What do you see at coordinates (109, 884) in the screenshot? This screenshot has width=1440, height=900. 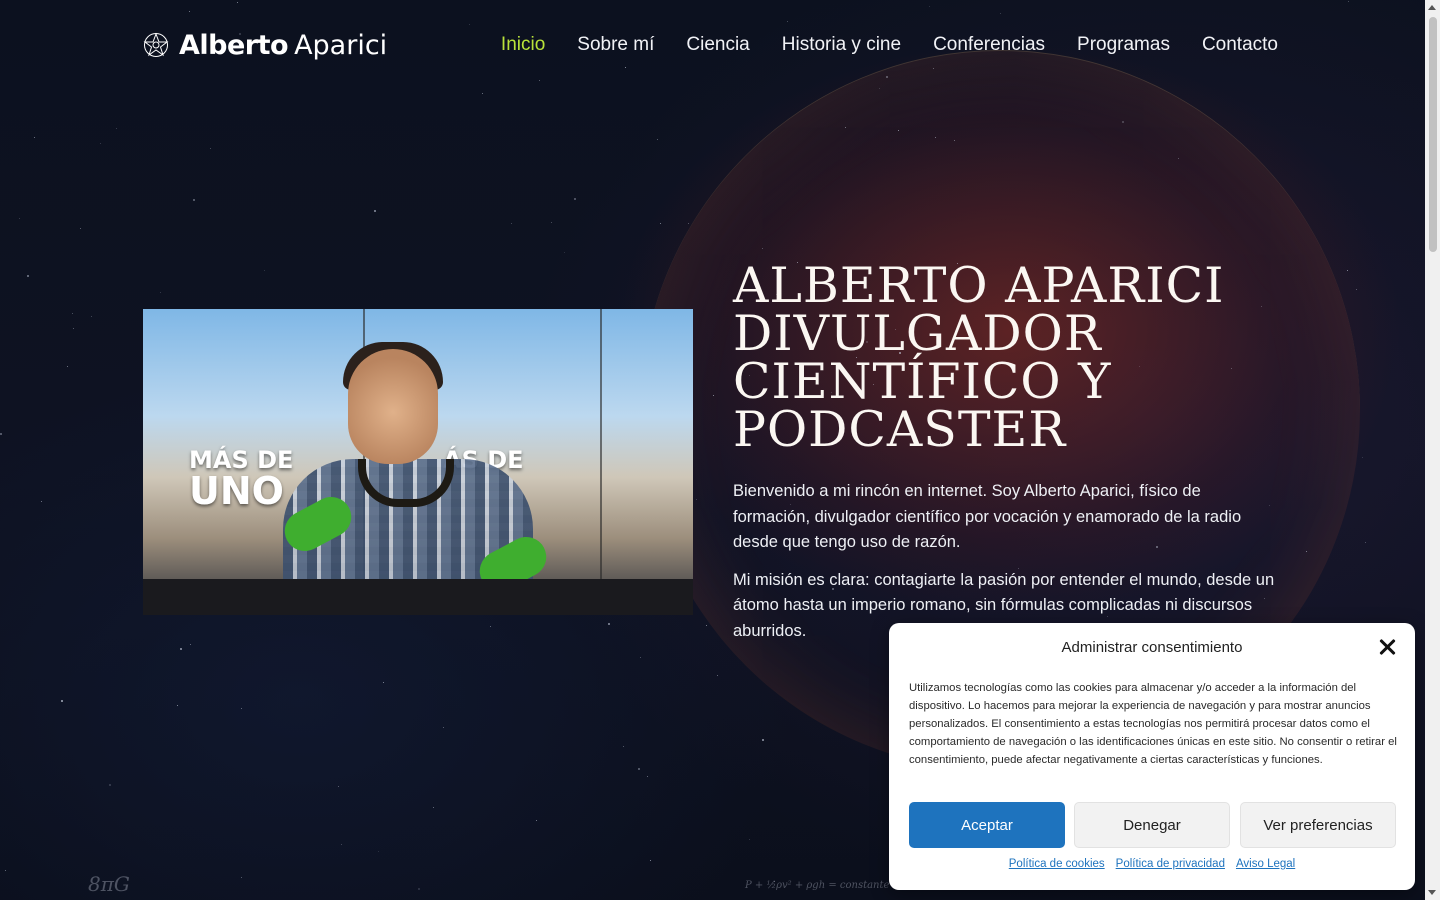 I see `background-formula: 8πG` at bounding box center [109, 884].